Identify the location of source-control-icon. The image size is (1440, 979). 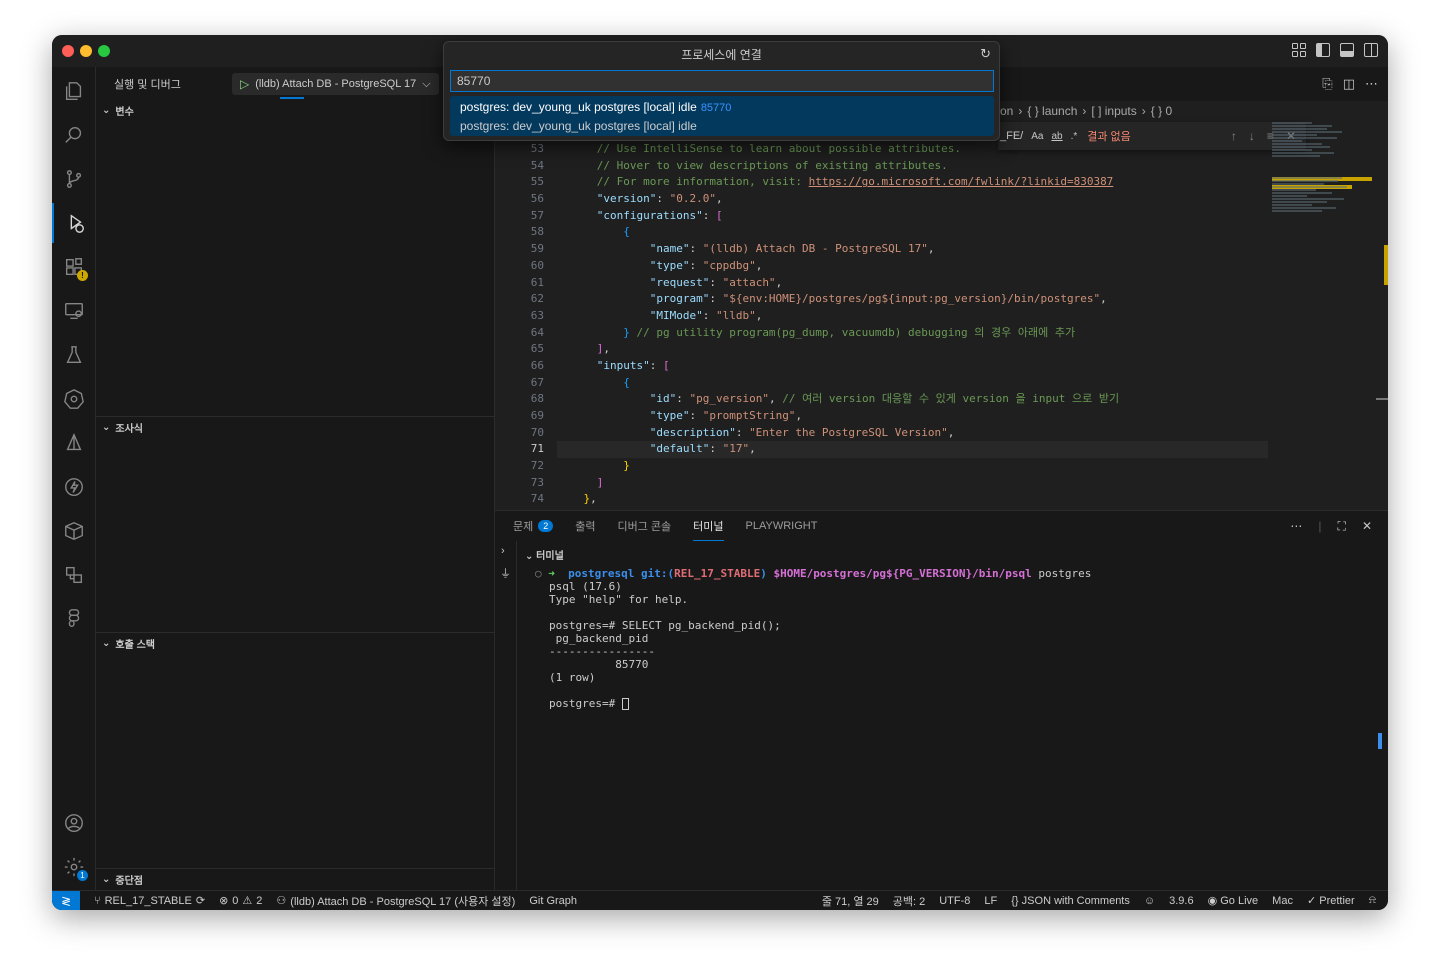
(74, 179).